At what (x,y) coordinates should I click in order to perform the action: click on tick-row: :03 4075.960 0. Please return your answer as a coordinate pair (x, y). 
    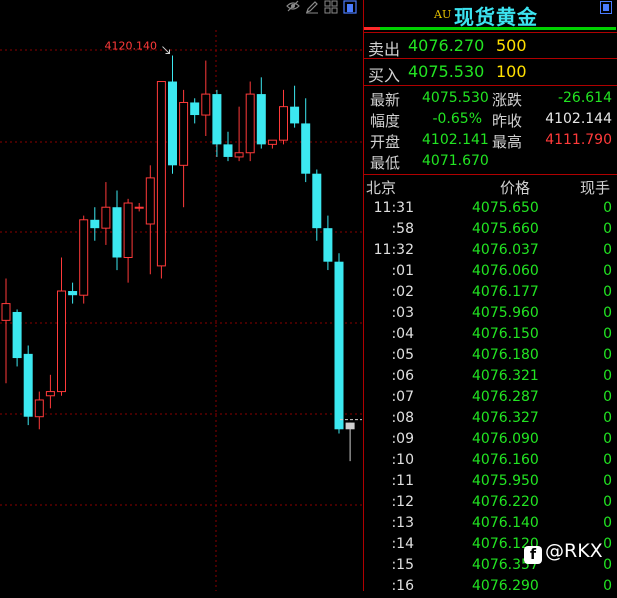
    Looking at the image, I should click on (490, 314).